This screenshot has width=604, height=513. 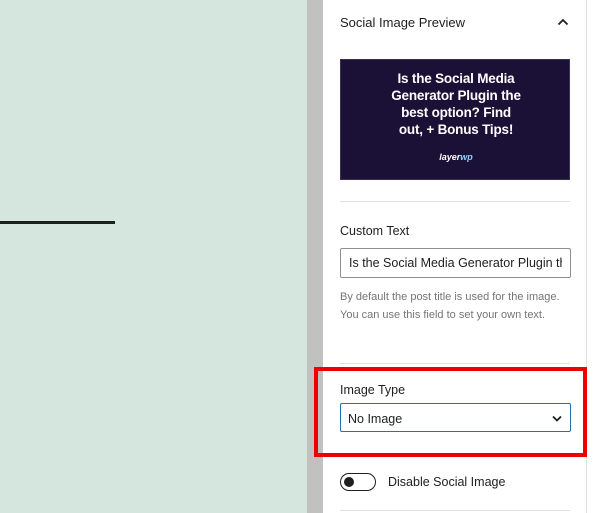 I want to click on image-type-label: Image Type, so click(x=373, y=390).